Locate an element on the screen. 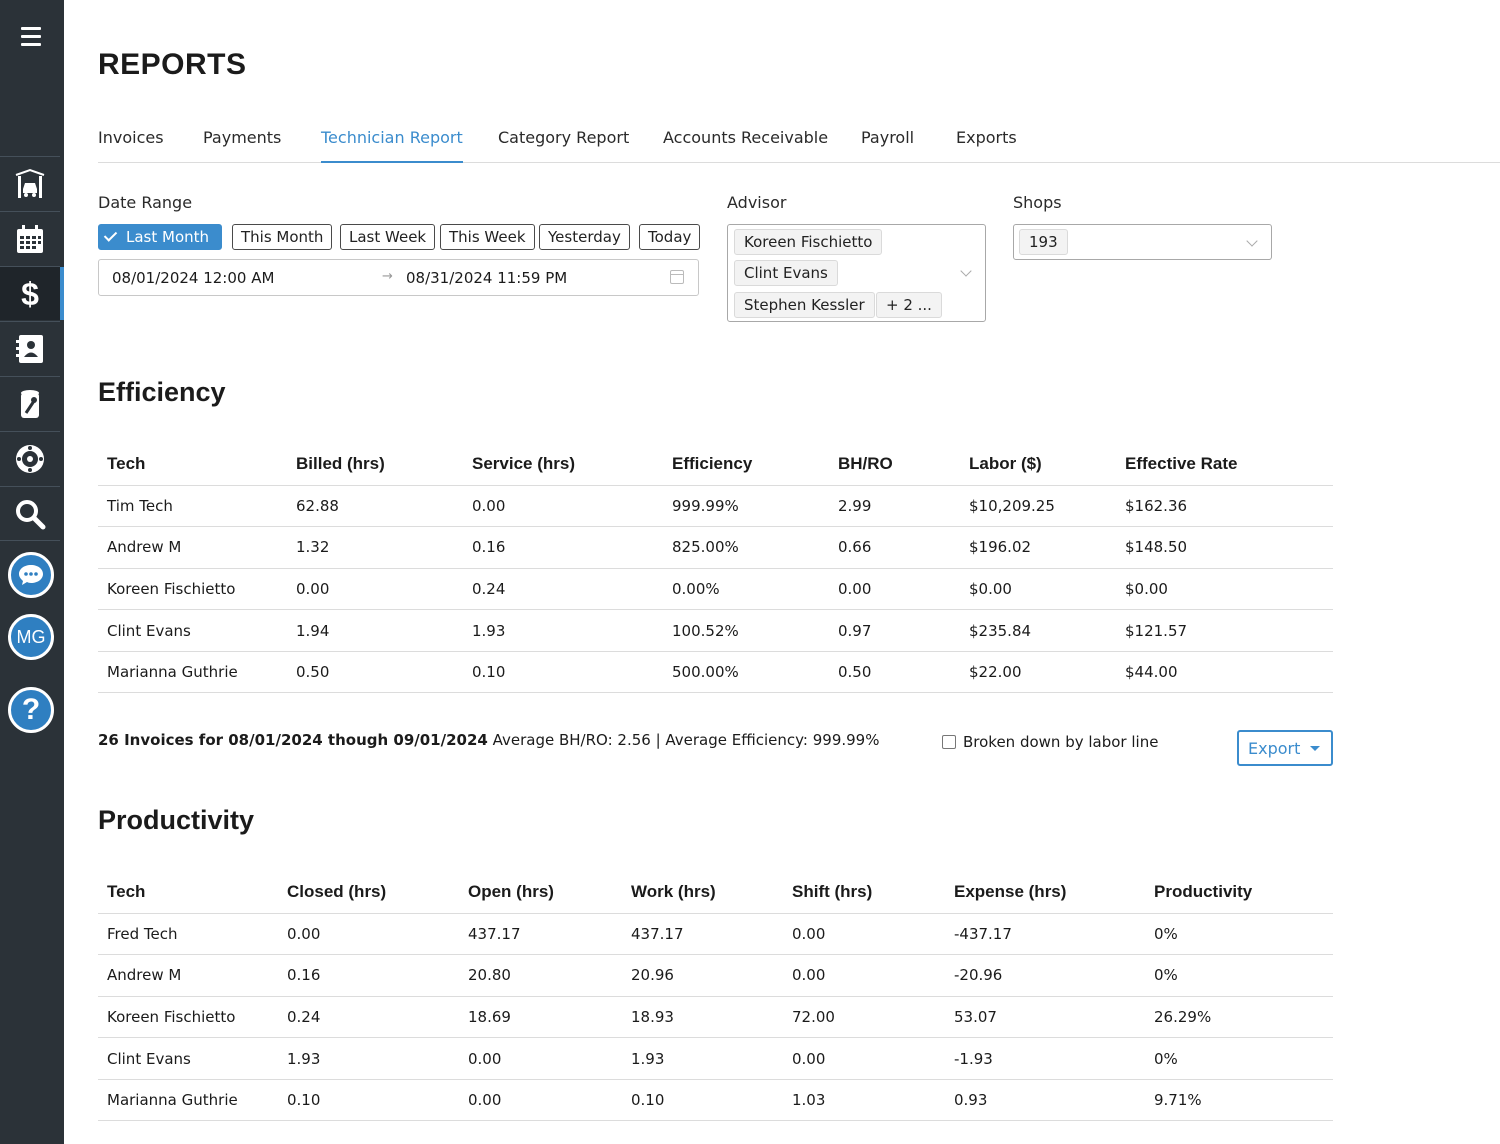  sidebar-item-customers is located at coordinates (30, 348).